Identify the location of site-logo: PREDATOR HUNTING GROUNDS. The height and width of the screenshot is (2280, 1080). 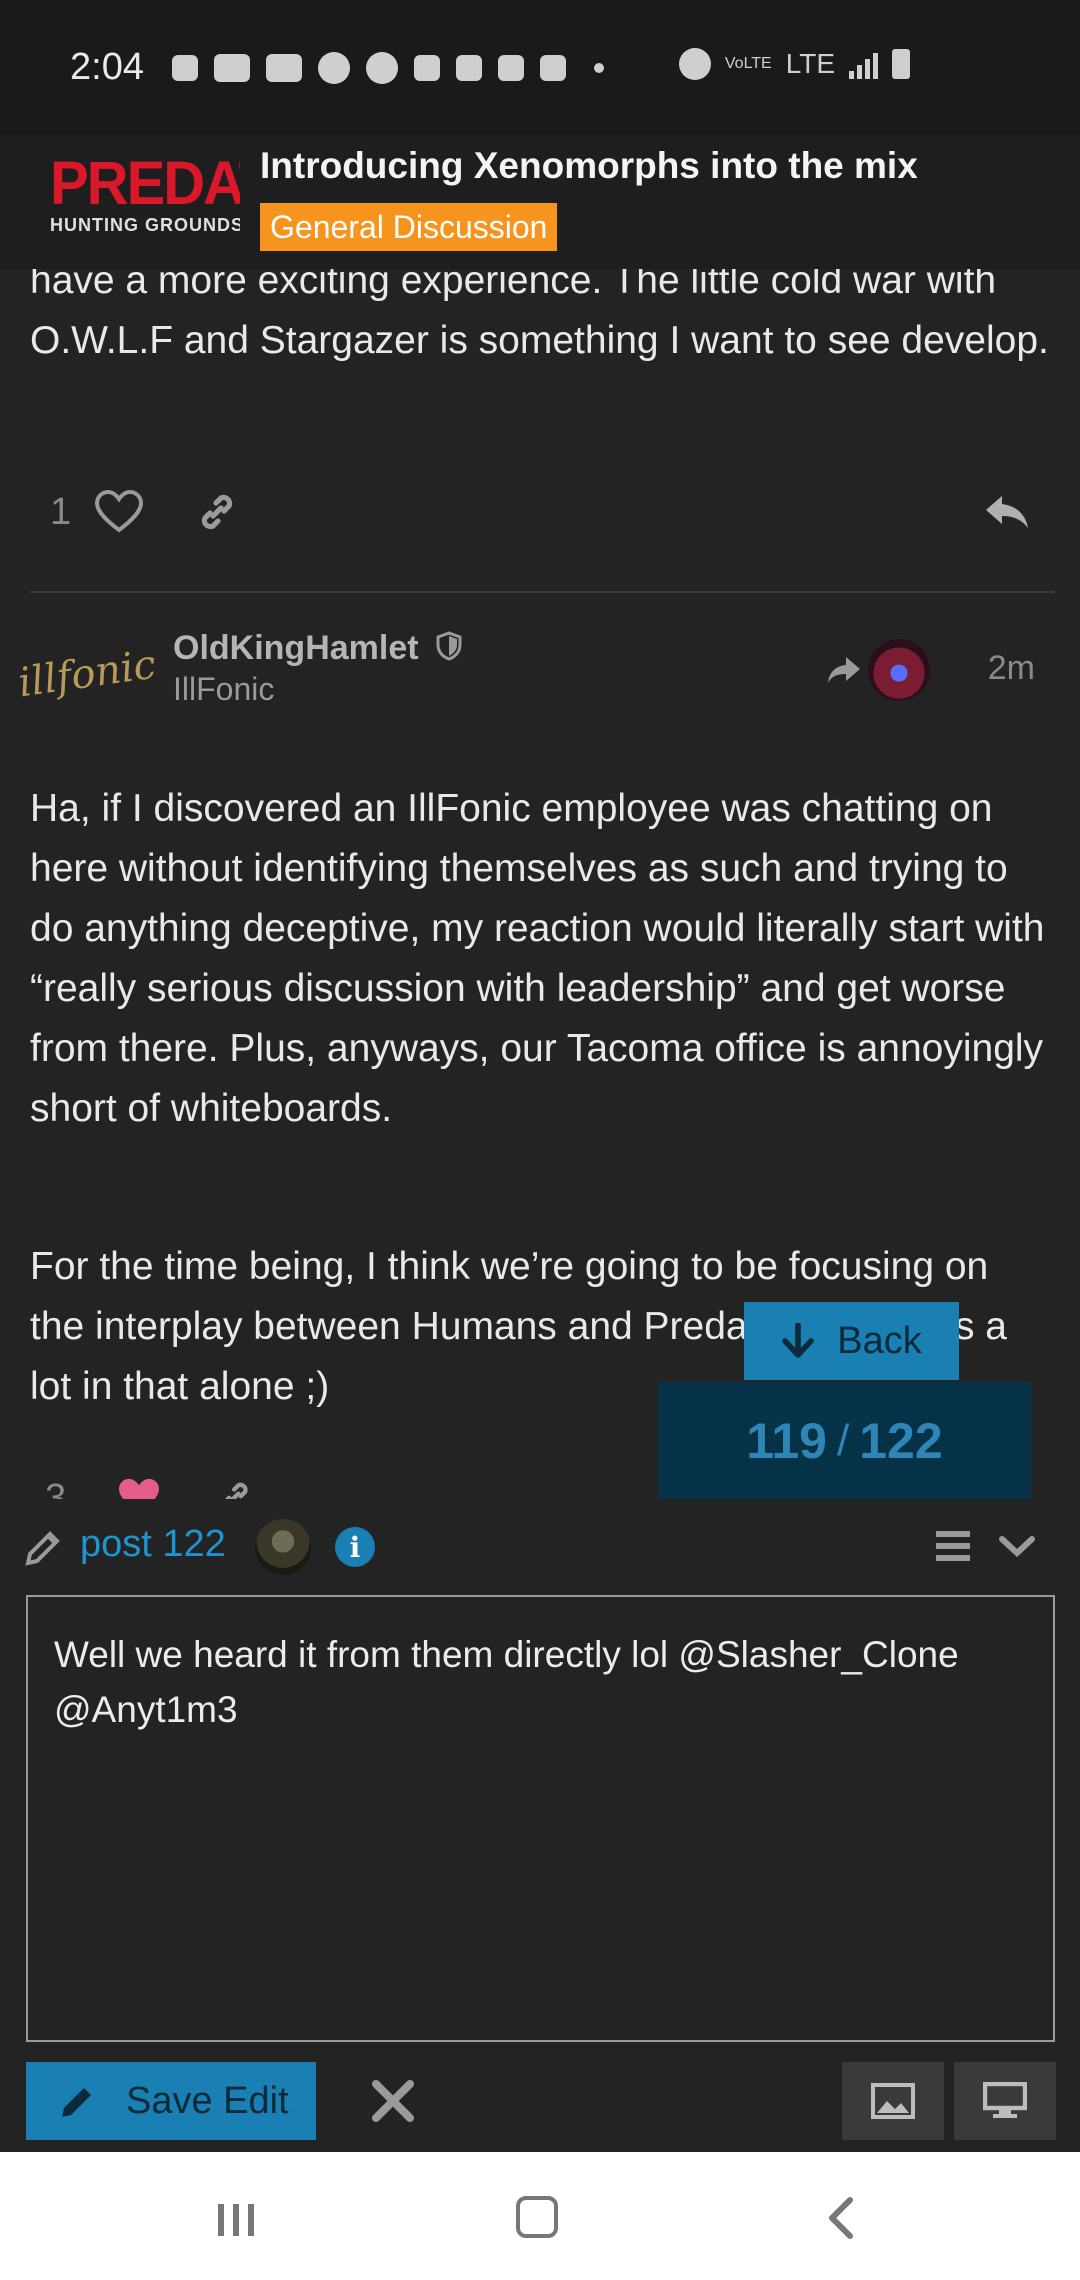
(145, 199).